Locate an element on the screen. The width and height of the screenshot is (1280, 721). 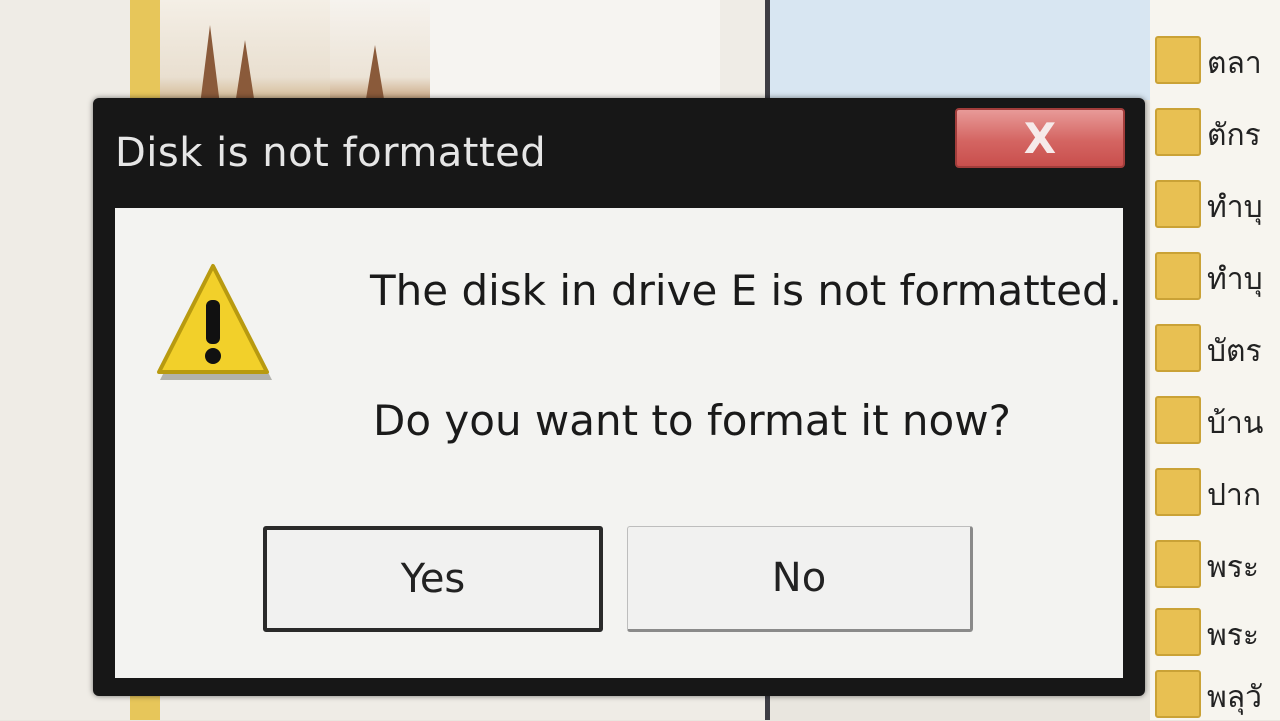
folder-label: บ้าน is located at coordinates (1235, 423).